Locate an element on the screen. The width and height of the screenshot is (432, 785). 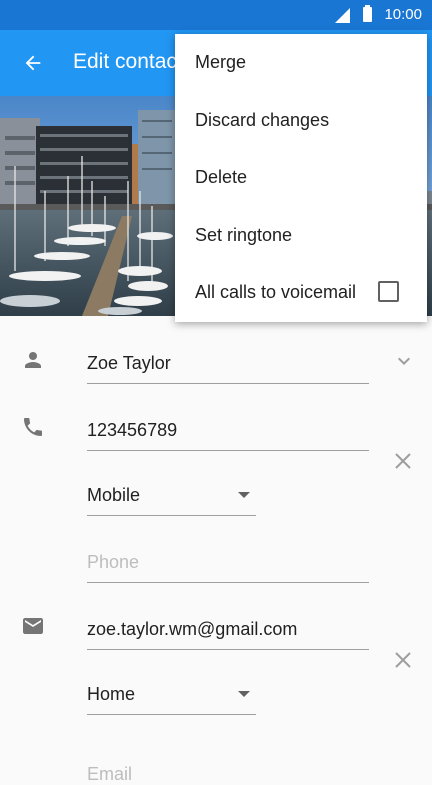
phone-icon is located at coordinates (33, 427).